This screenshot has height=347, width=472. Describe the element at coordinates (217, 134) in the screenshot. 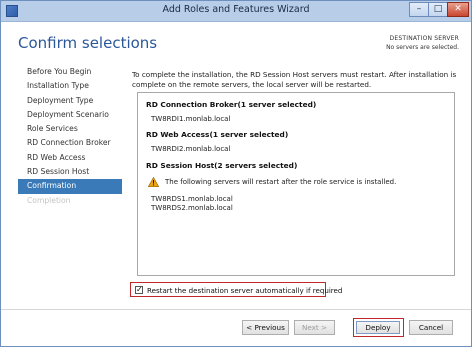

I see `section-heading-web-access: RD Web Access(1 server selected)` at that location.